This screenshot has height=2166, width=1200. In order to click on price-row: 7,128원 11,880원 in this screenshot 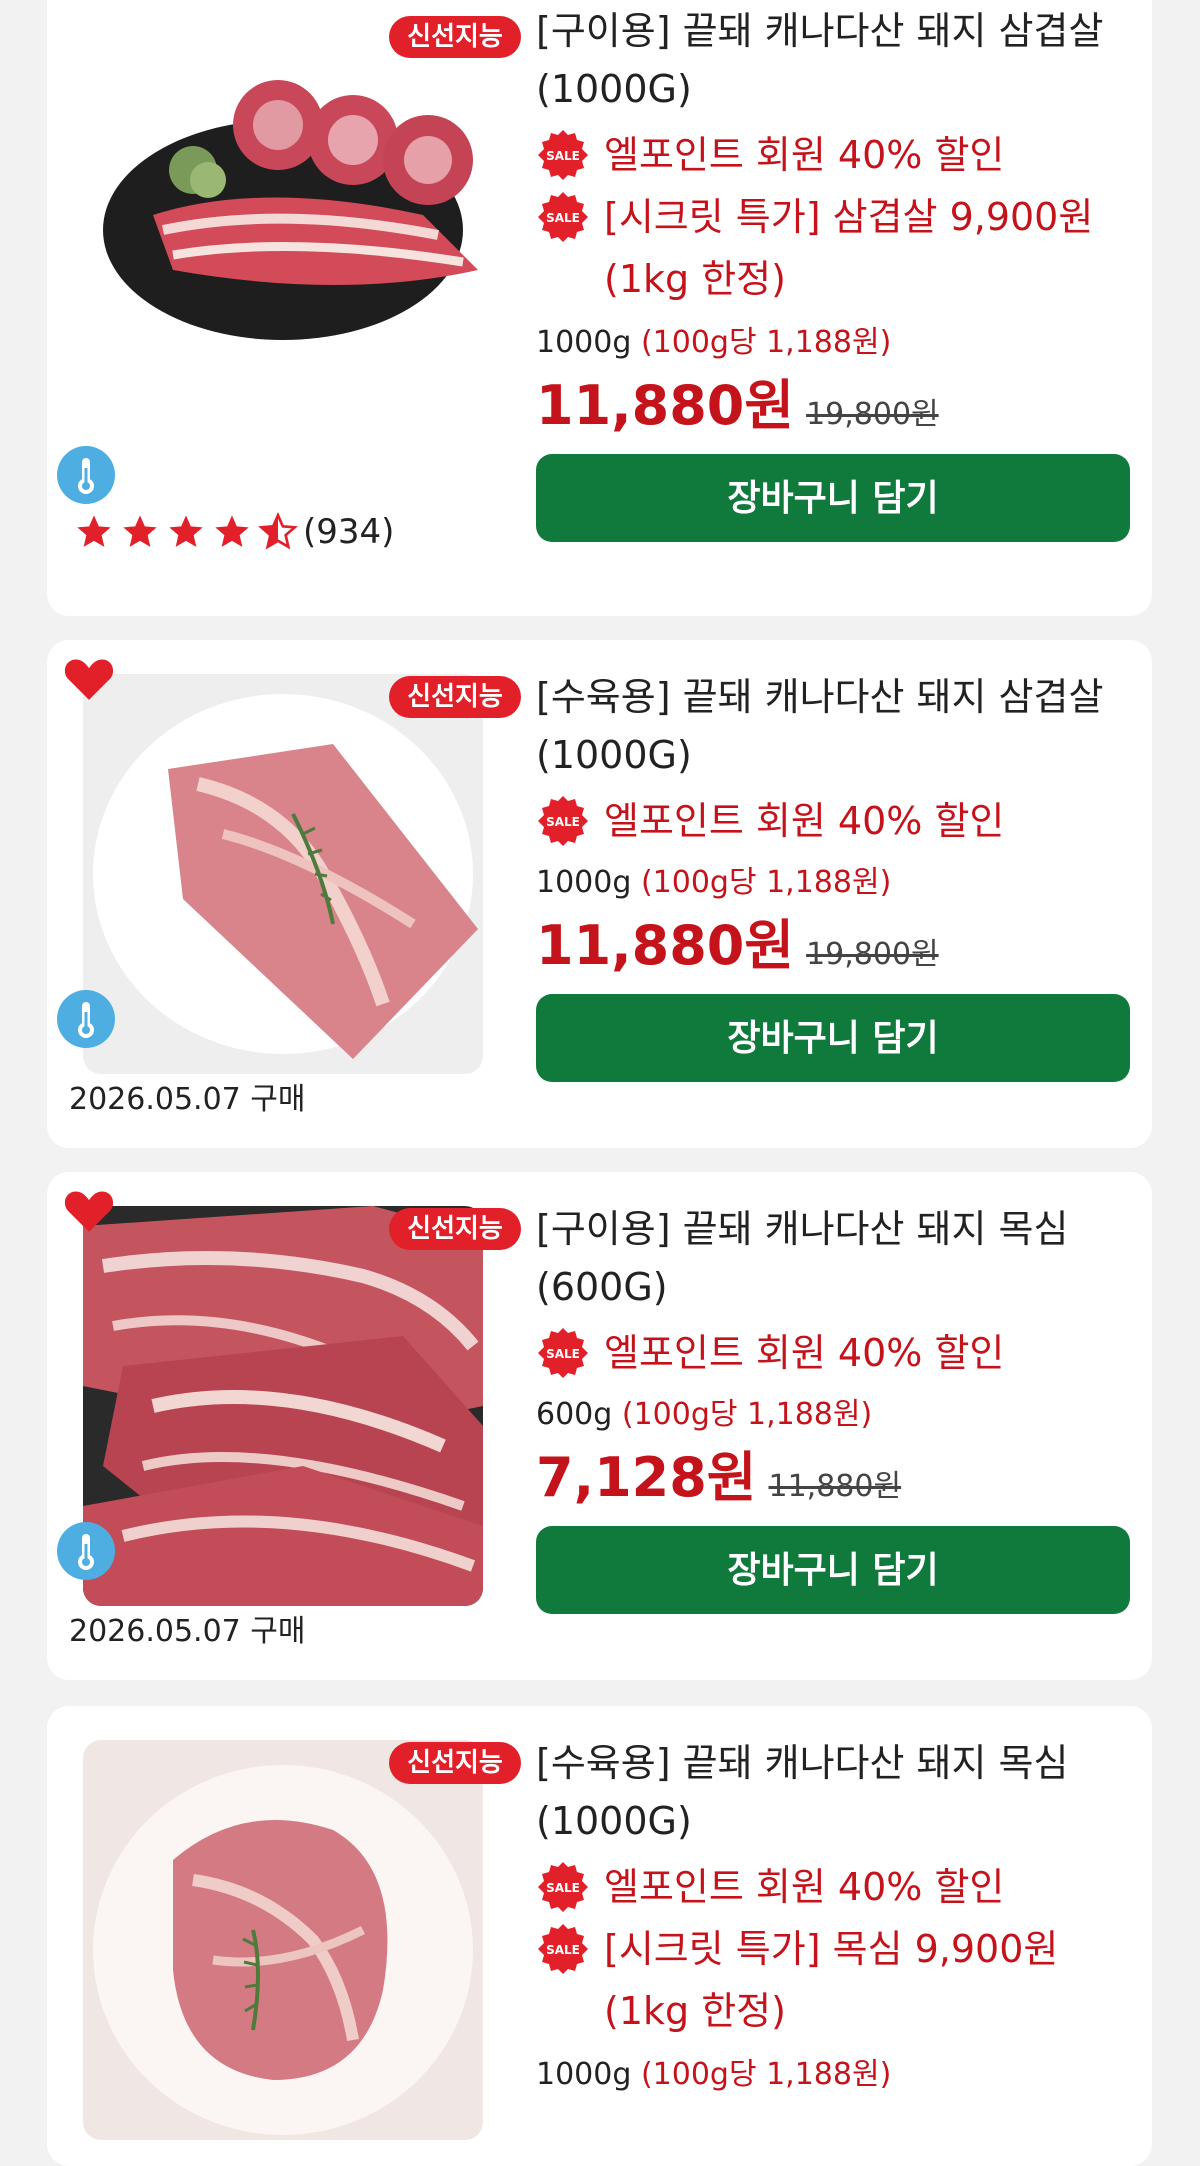, I will do `click(831, 1478)`.